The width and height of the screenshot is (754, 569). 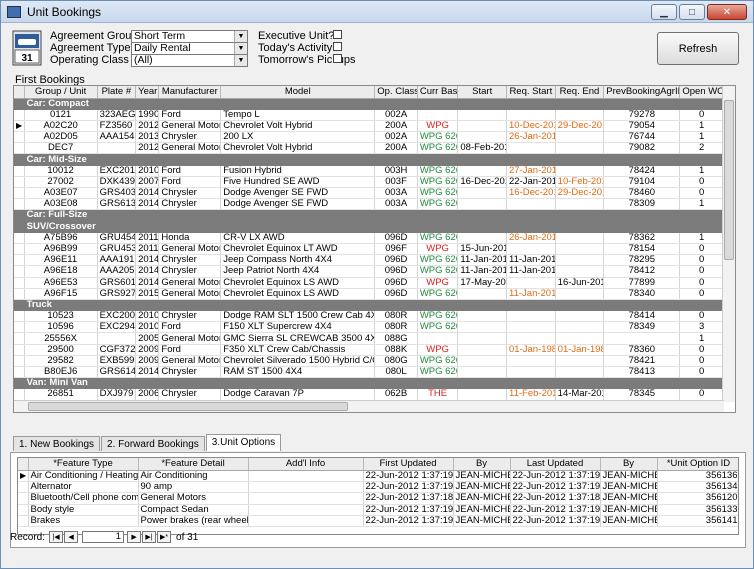 I want to click on column-header: Last Updated, so click(x=555, y=464).